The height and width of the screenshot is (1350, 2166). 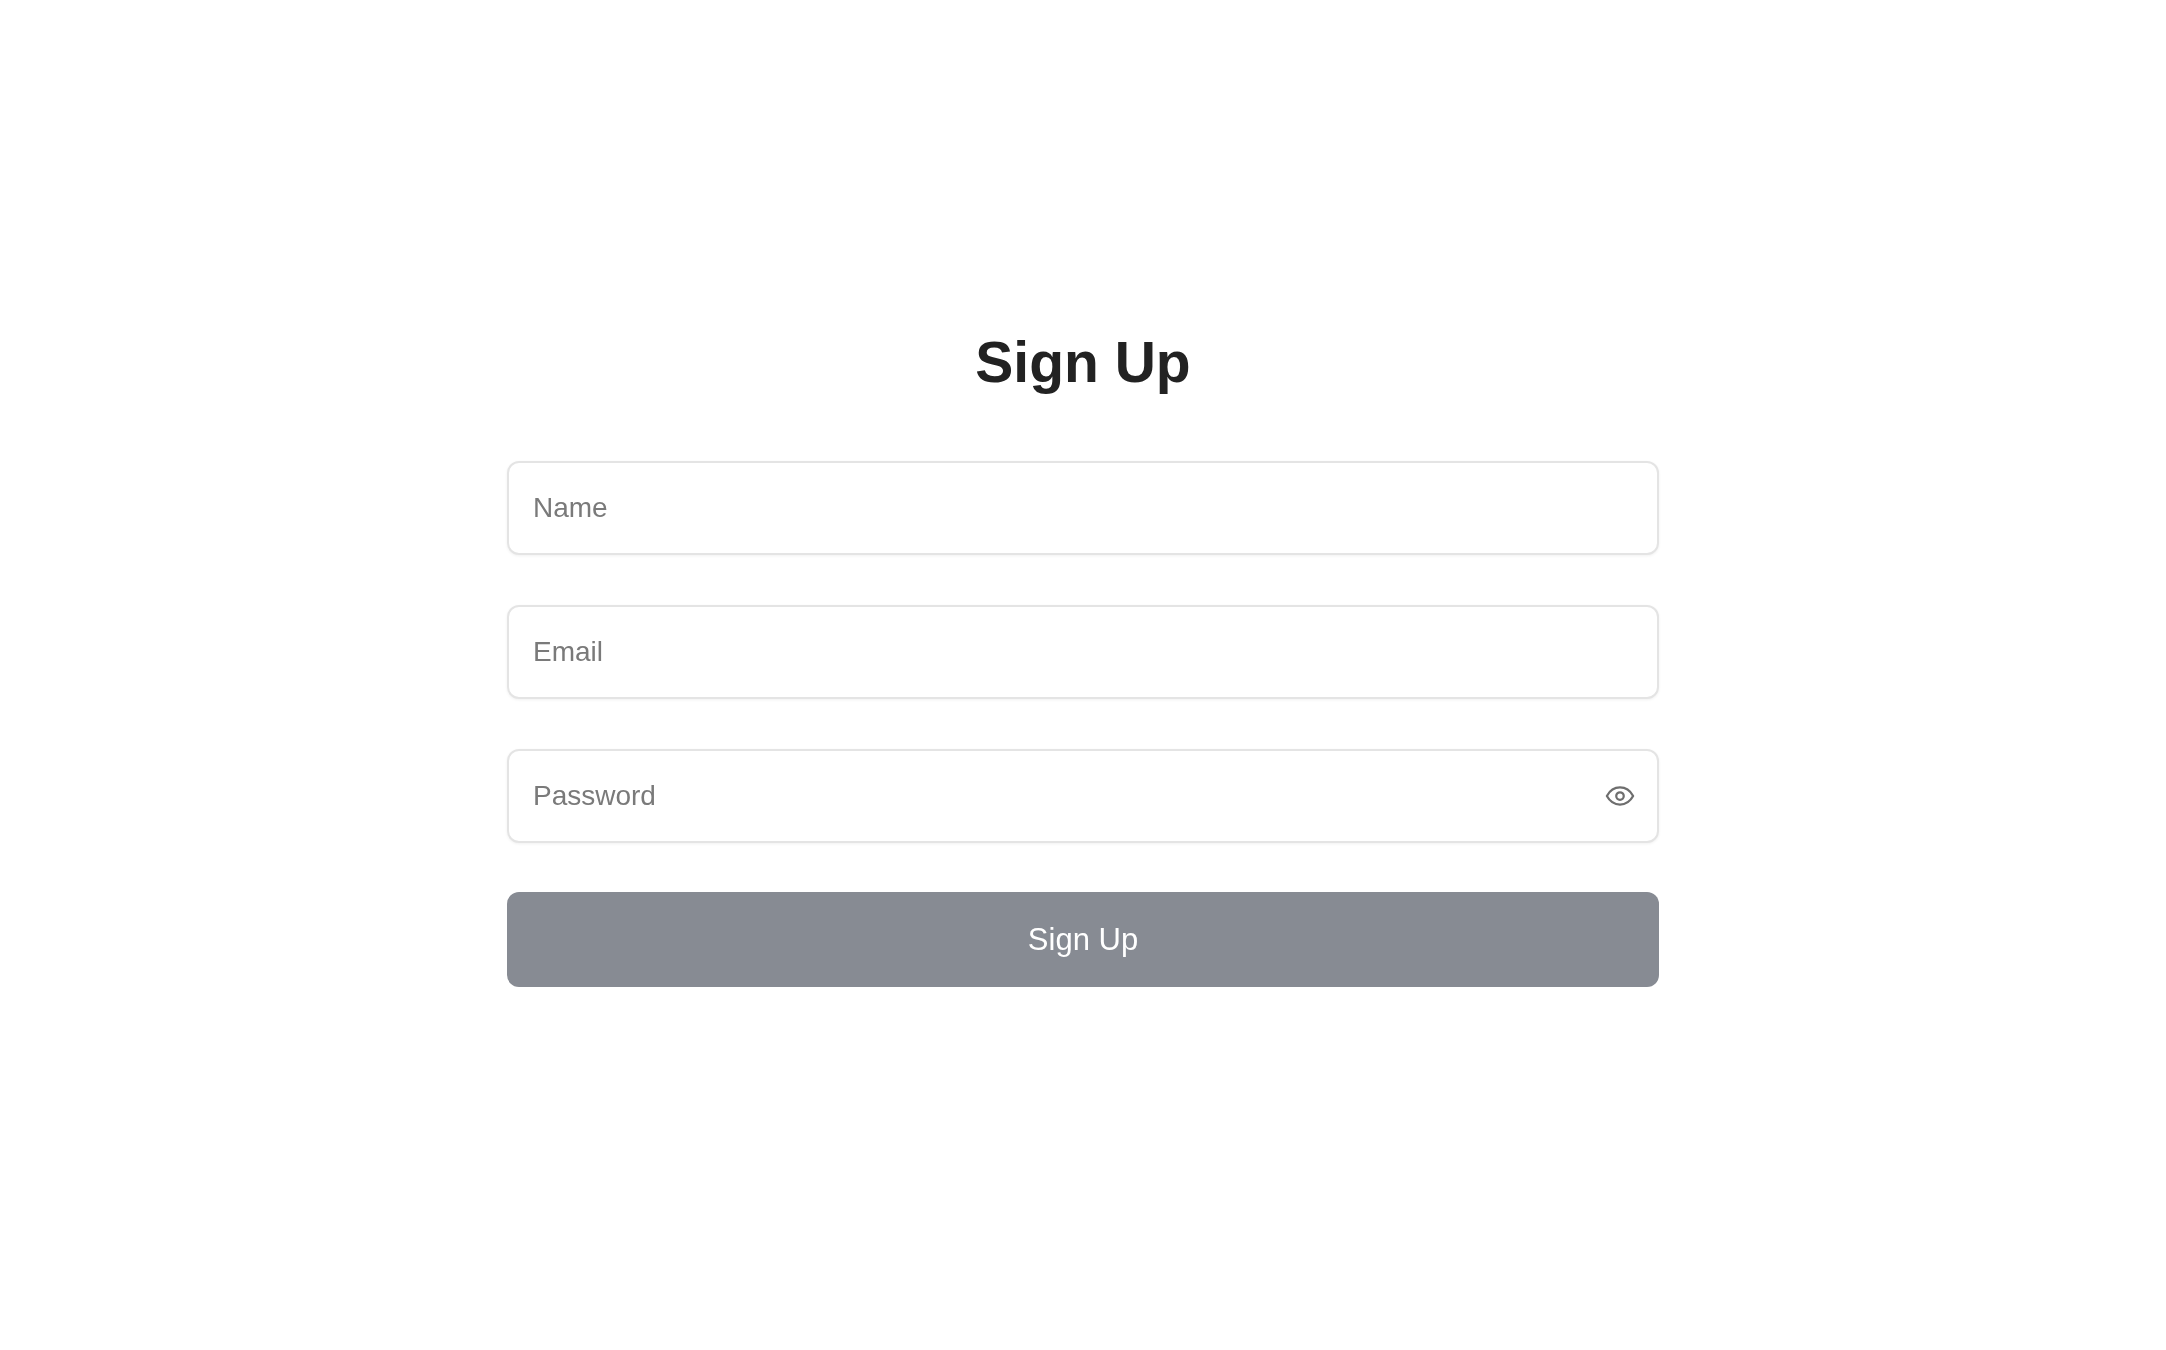 What do you see at coordinates (1083, 508) in the screenshot?
I see `name-field: Name` at bounding box center [1083, 508].